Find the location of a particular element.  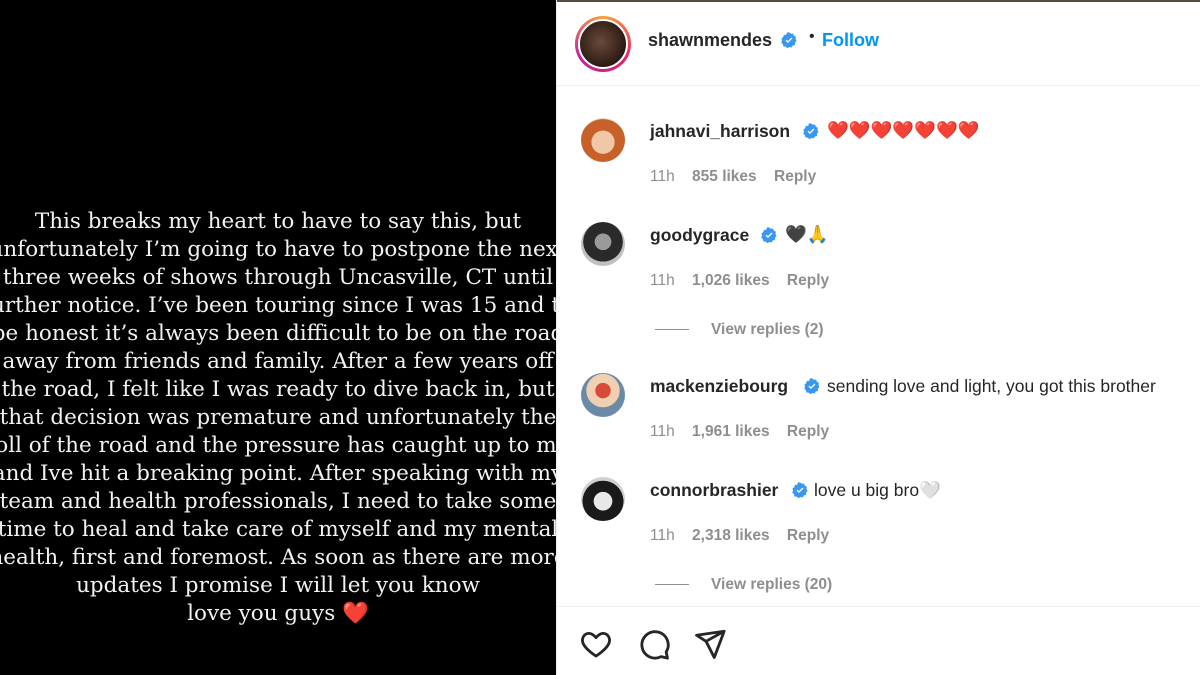

post-actions is located at coordinates (878, 640).